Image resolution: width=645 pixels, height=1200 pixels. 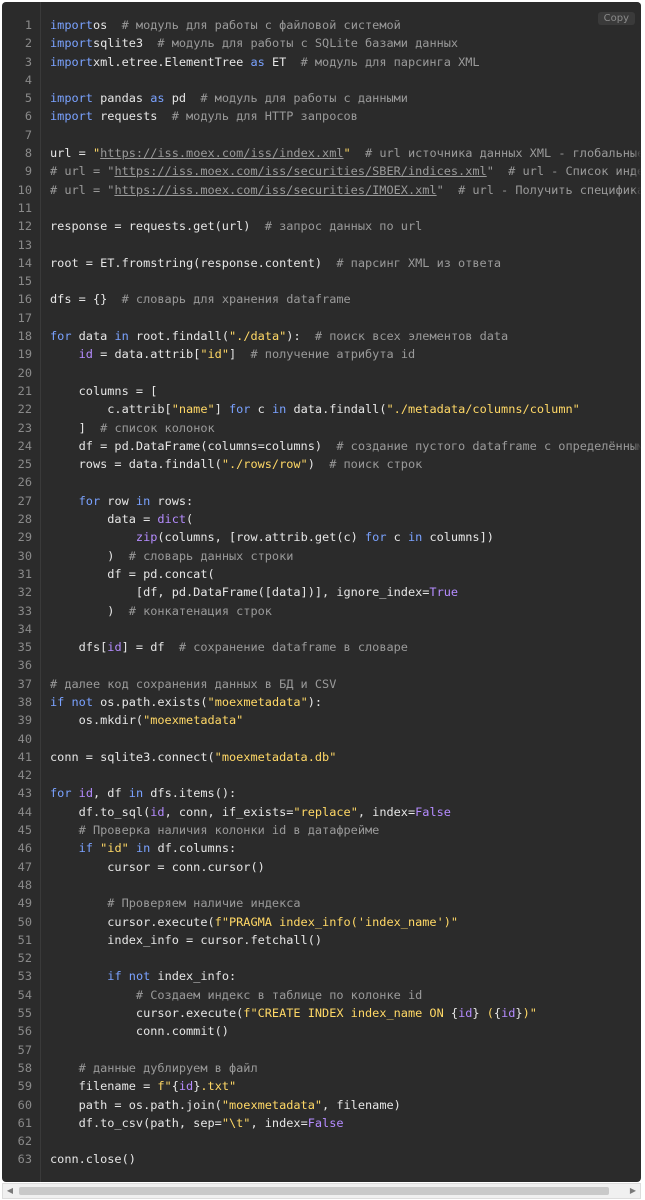 I want to click on code-token: https://iss.moex.com/iss/index.xml, so click(x=221, y=153).